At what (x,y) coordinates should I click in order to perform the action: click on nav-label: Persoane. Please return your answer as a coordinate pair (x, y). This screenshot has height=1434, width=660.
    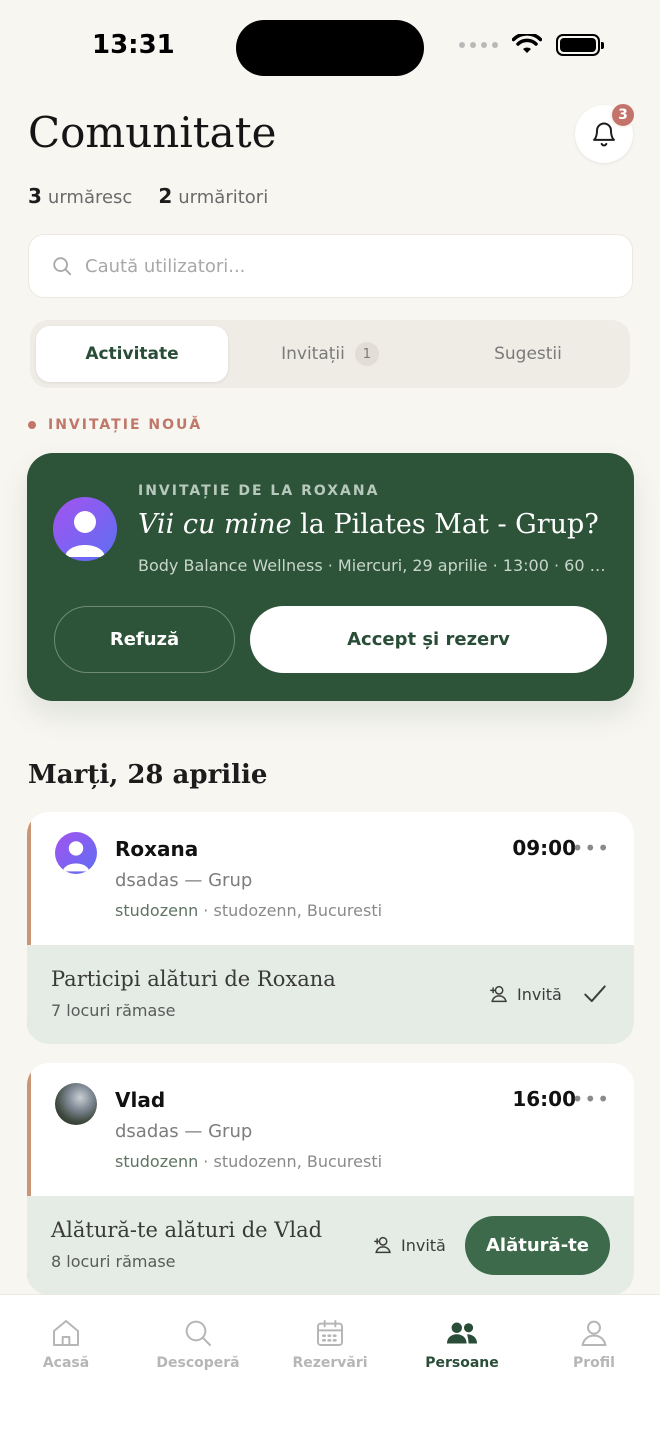
    Looking at the image, I should click on (462, 1363).